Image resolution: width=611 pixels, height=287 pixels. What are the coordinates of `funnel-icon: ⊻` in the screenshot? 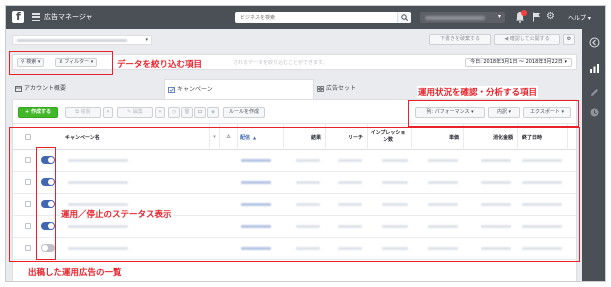 It's located at (61, 62).